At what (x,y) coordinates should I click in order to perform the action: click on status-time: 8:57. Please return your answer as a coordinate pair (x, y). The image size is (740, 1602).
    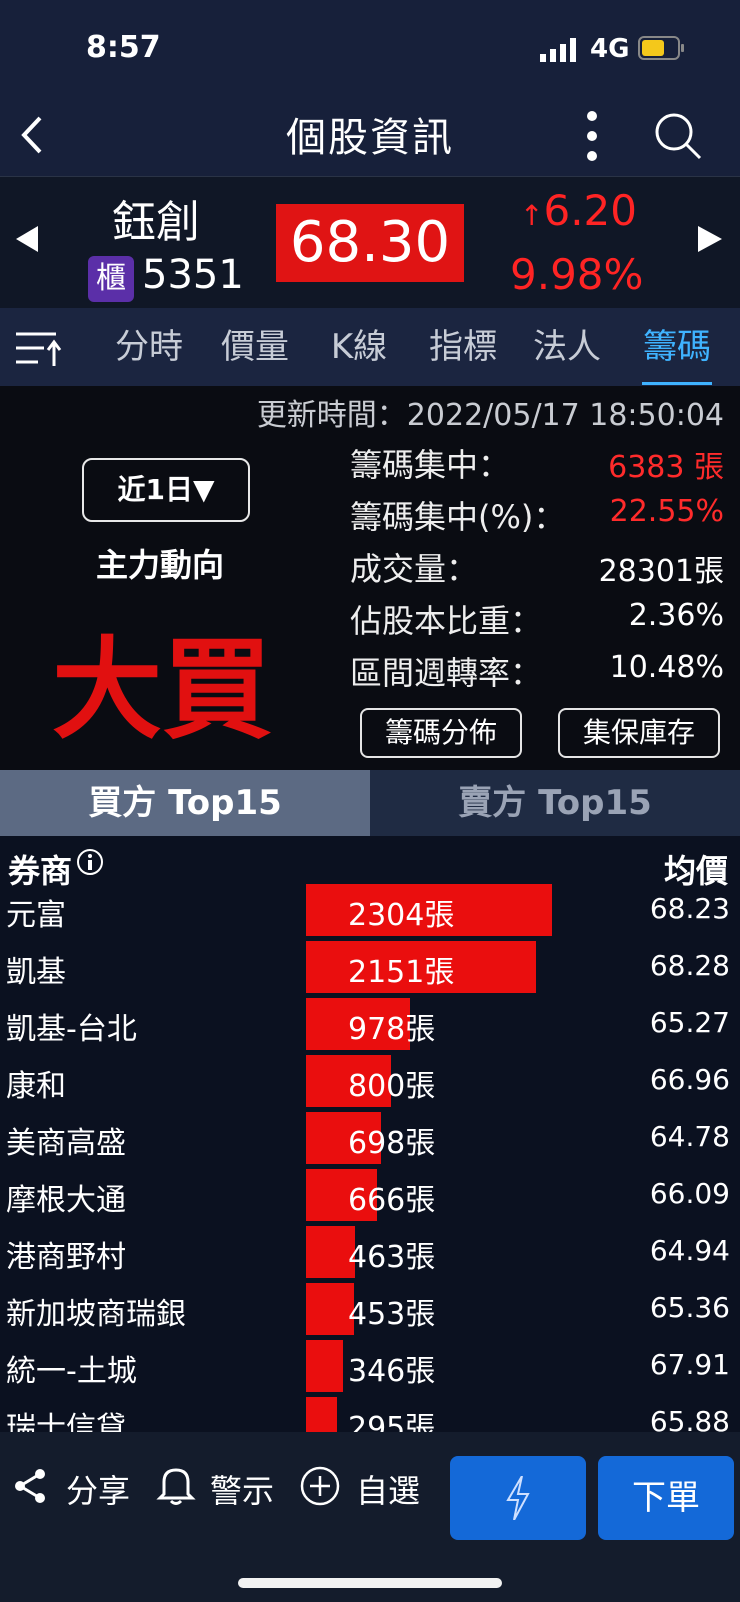
    Looking at the image, I should click on (123, 47).